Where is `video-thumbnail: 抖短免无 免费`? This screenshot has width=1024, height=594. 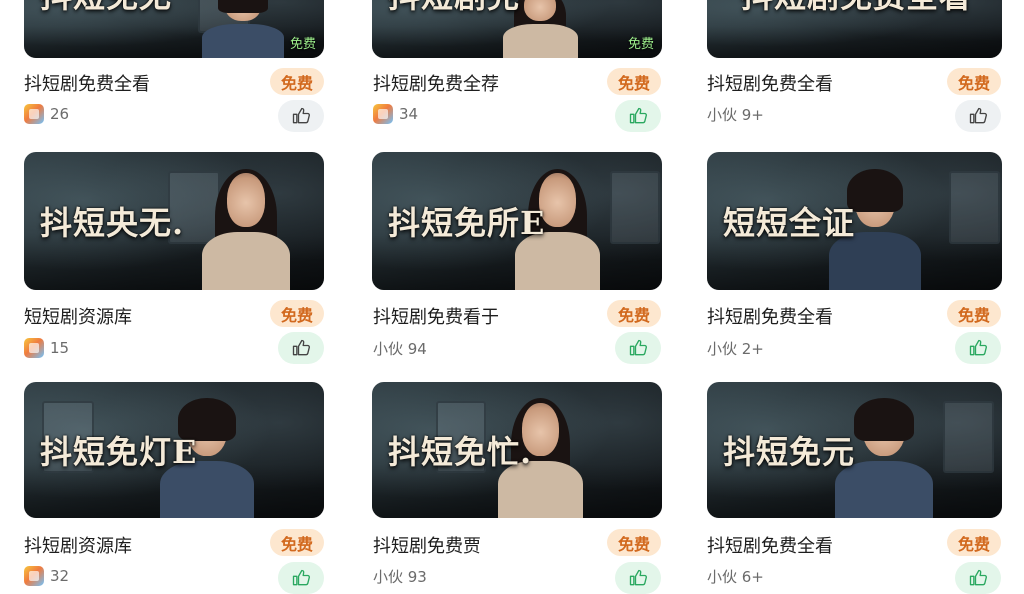
video-thumbnail: 抖短免无 免费 is located at coordinates (174, 29).